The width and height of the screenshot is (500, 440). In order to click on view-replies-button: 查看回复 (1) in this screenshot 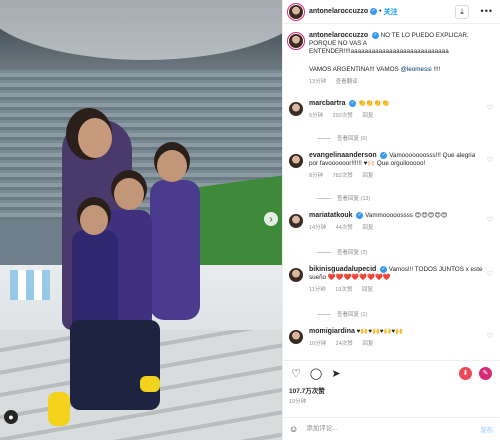, I will do `click(342, 314)`.